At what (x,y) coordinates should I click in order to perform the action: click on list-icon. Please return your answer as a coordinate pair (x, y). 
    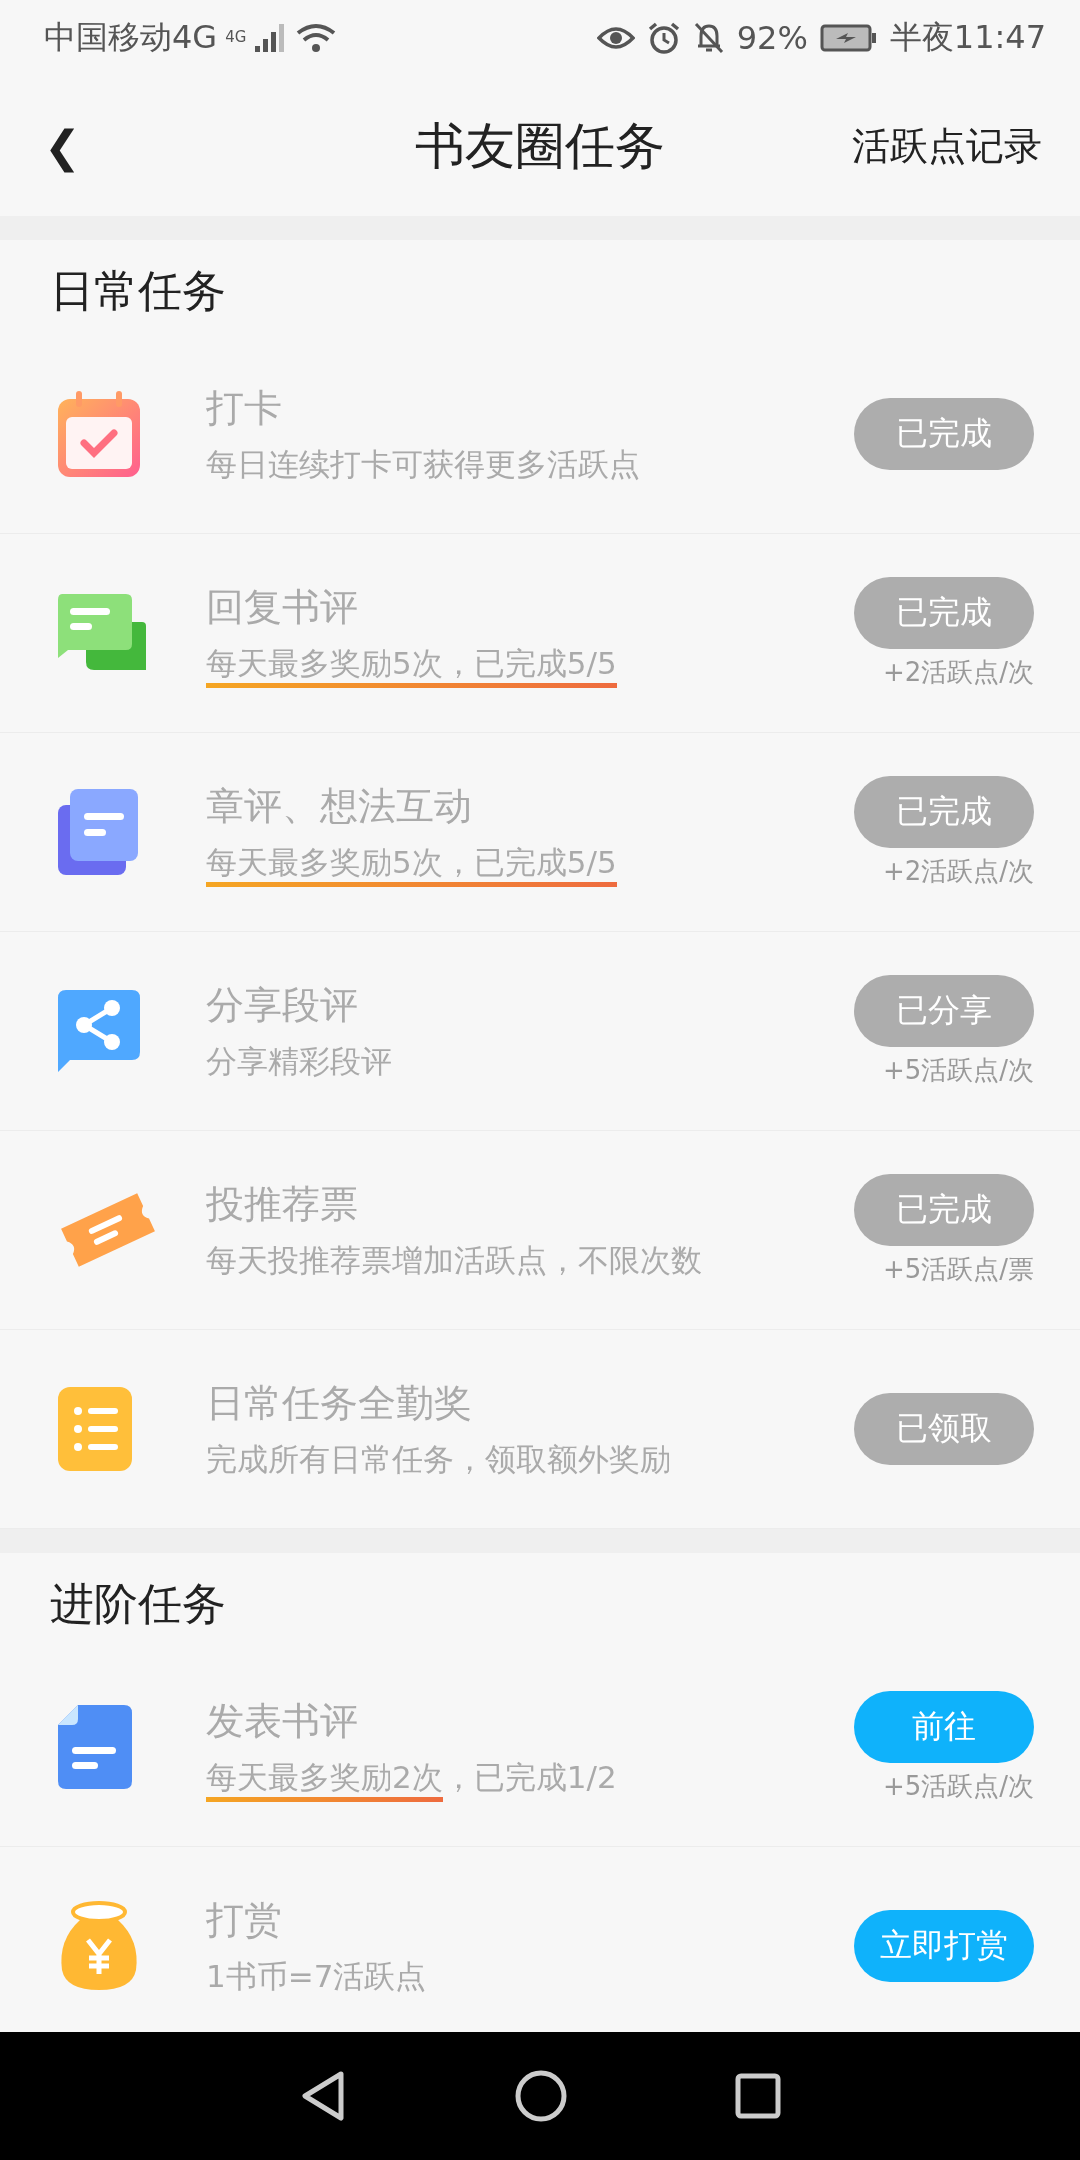
    Looking at the image, I should click on (95, 1429).